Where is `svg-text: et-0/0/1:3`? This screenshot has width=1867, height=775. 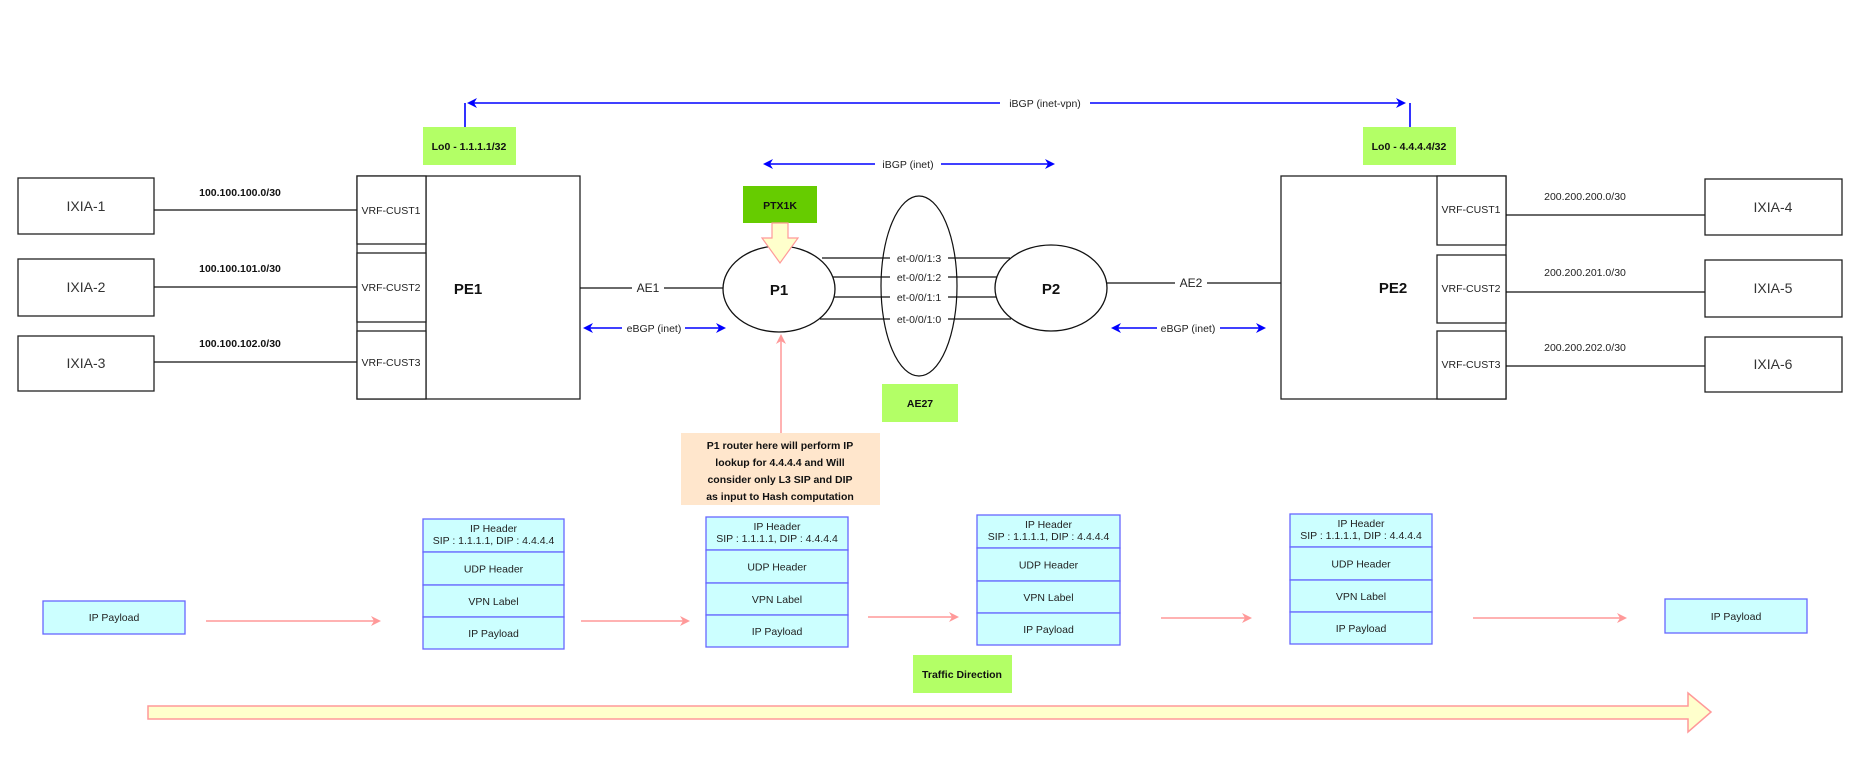
svg-text: et-0/0/1:3 is located at coordinates (919, 259).